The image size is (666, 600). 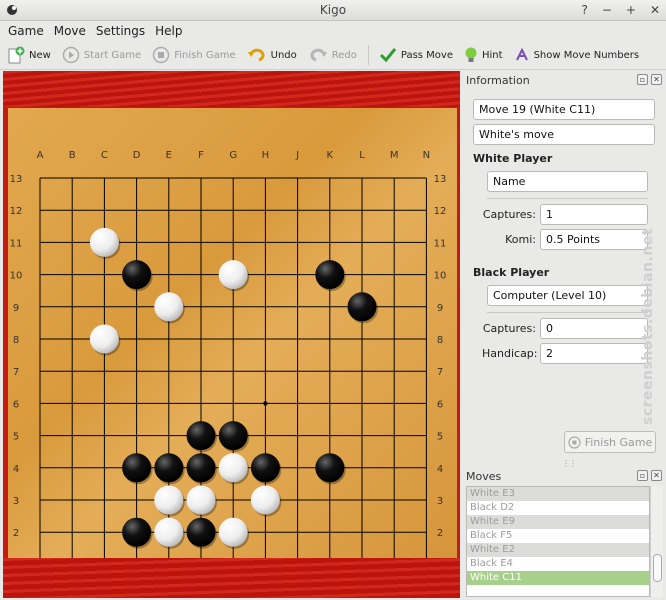 What do you see at coordinates (558, 536) in the screenshot?
I see `move-item: Black F5` at bounding box center [558, 536].